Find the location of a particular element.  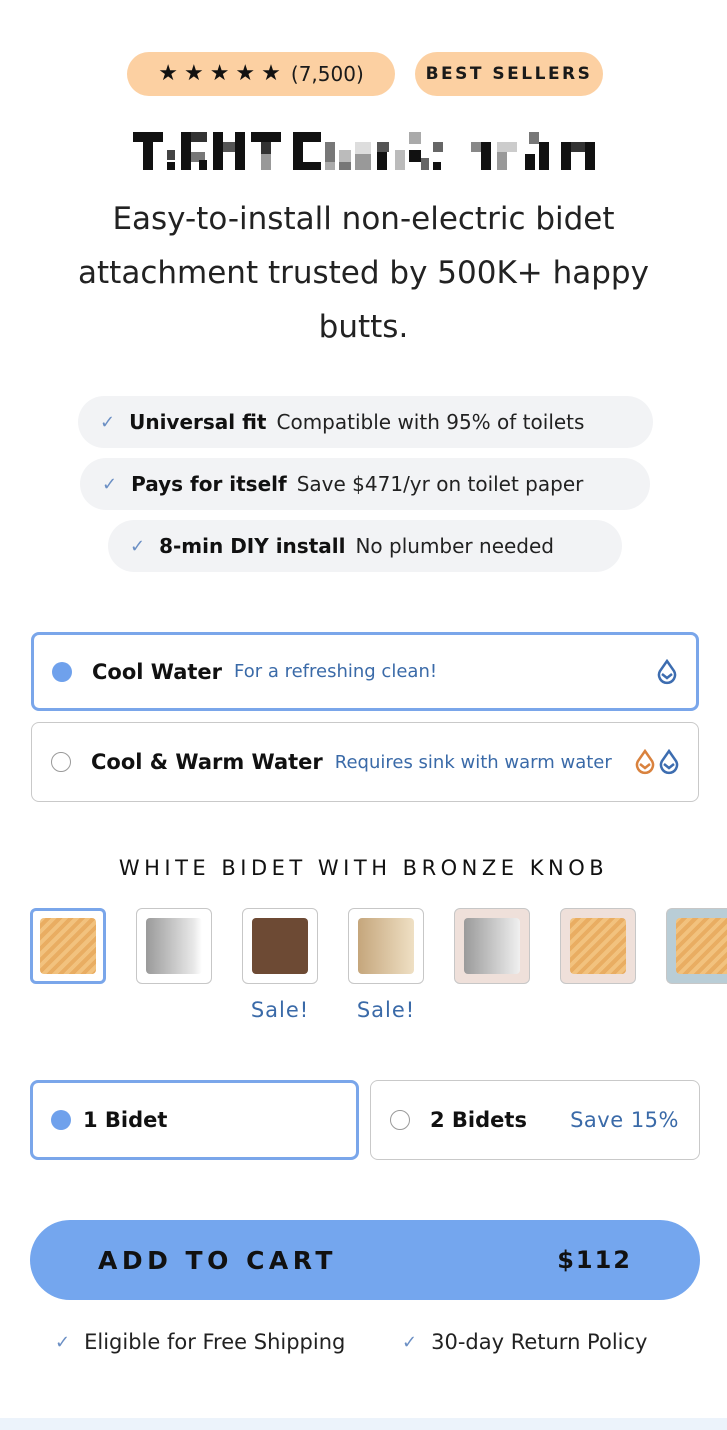

feature-title: Universal fit is located at coordinates (198, 422).